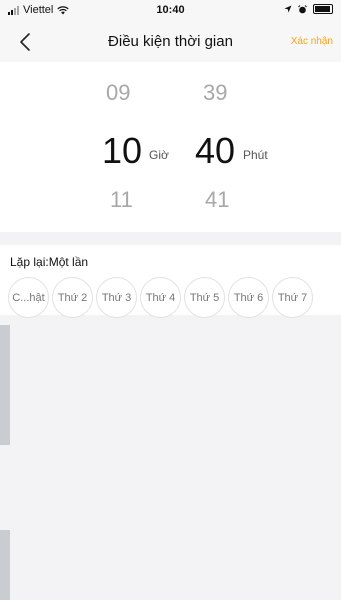  I want to click on day-tuesday: Thứ 3, so click(116, 297).